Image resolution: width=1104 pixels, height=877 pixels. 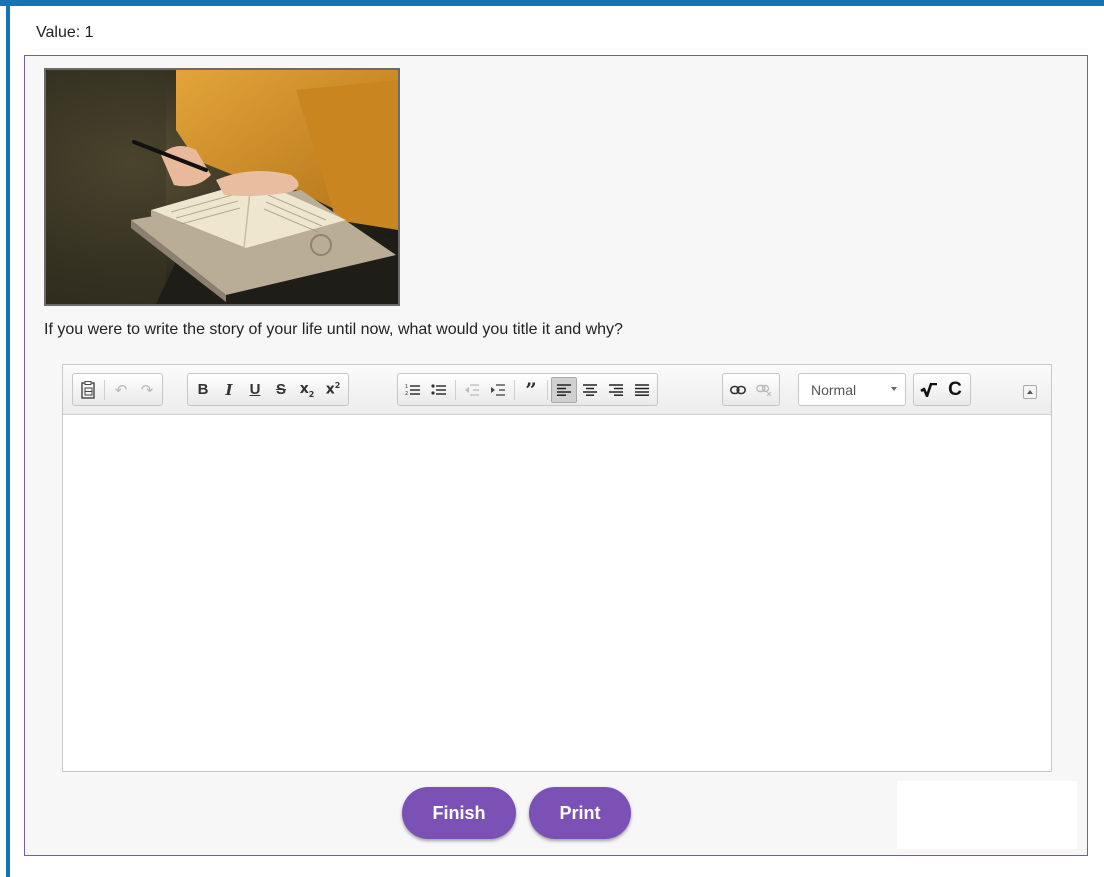 I want to click on underline-icon: U, so click(x=255, y=390).